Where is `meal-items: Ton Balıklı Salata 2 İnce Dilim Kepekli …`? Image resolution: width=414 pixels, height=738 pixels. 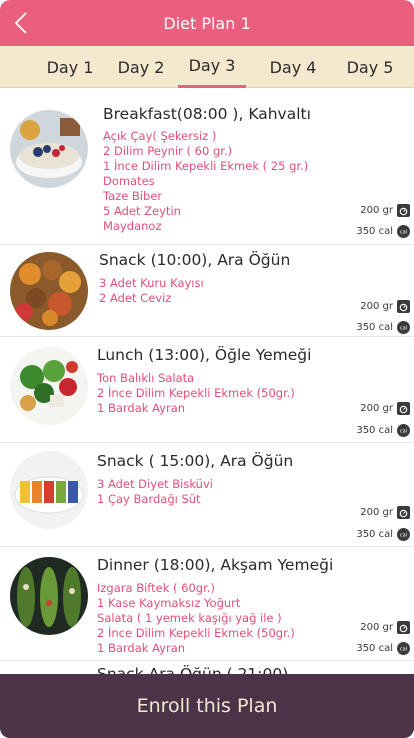
meal-items: Ton Balıklı Salata 2 İnce Dilim Kepekli … is located at coordinates (196, 393).